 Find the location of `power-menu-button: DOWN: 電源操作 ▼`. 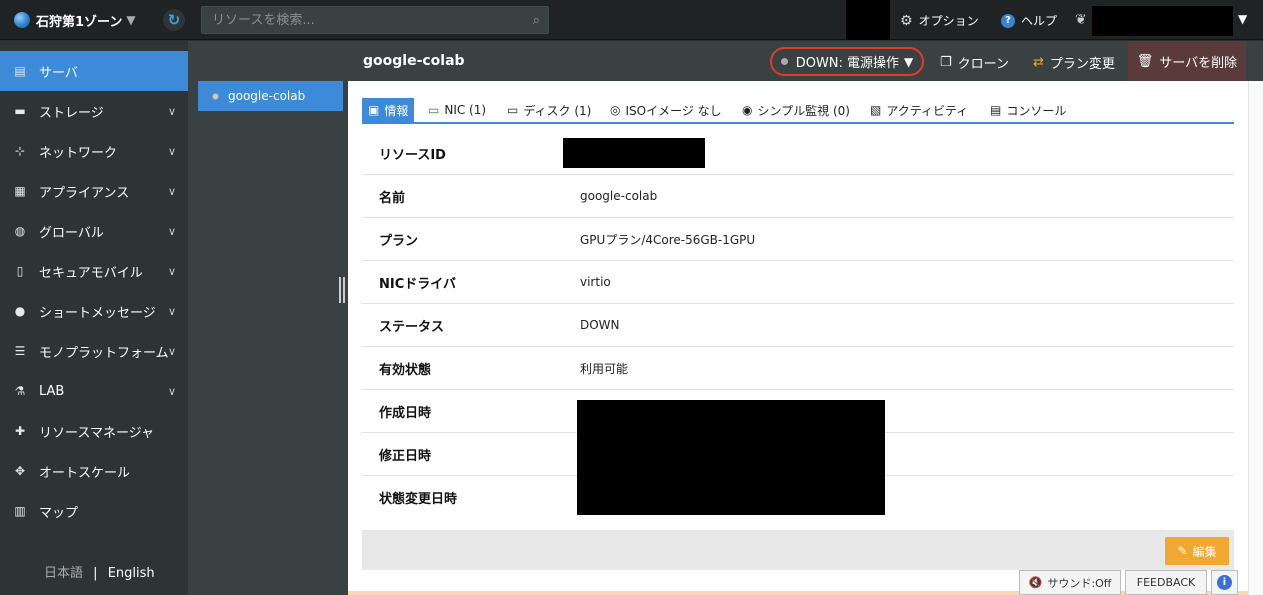

power-menu-button: DOWN: 電源操作 ▼ is located at coordinates (847, 61).